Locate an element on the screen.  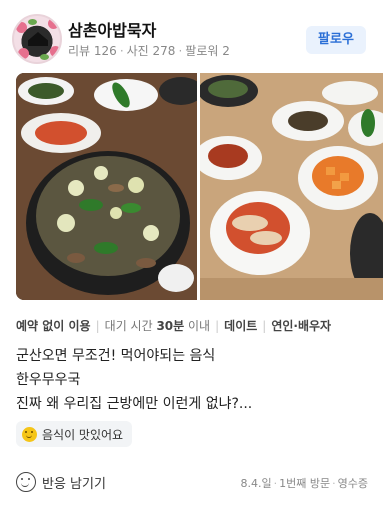
visit-tags: 예약 없이 이용 | 대기 시간 30분 이내 | 데이트 | 연인·배우자 is located at coordinates (174, 326).